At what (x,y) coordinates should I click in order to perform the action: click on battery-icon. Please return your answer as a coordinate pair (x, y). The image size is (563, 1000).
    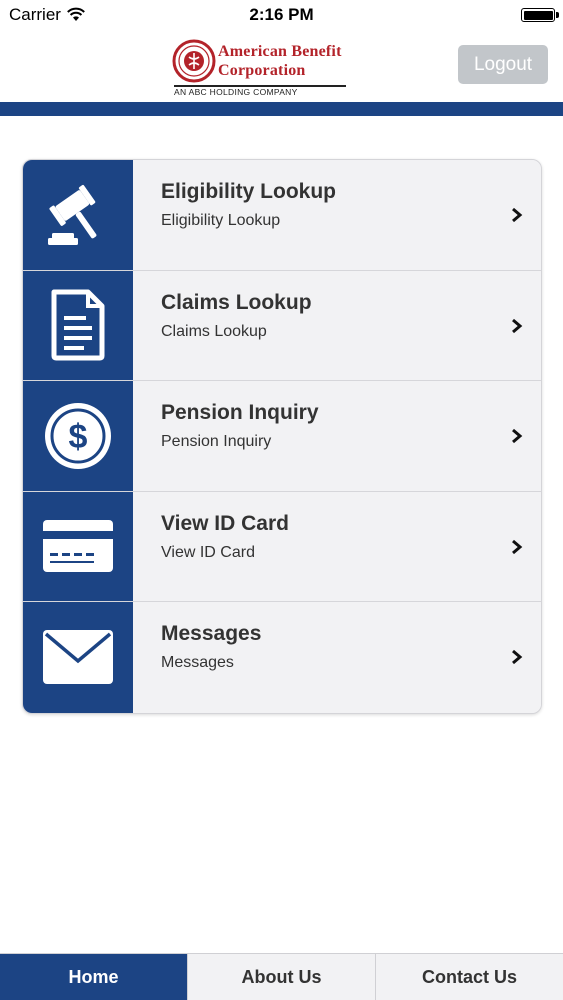
    Looking at the image, I should click on (540, 15).